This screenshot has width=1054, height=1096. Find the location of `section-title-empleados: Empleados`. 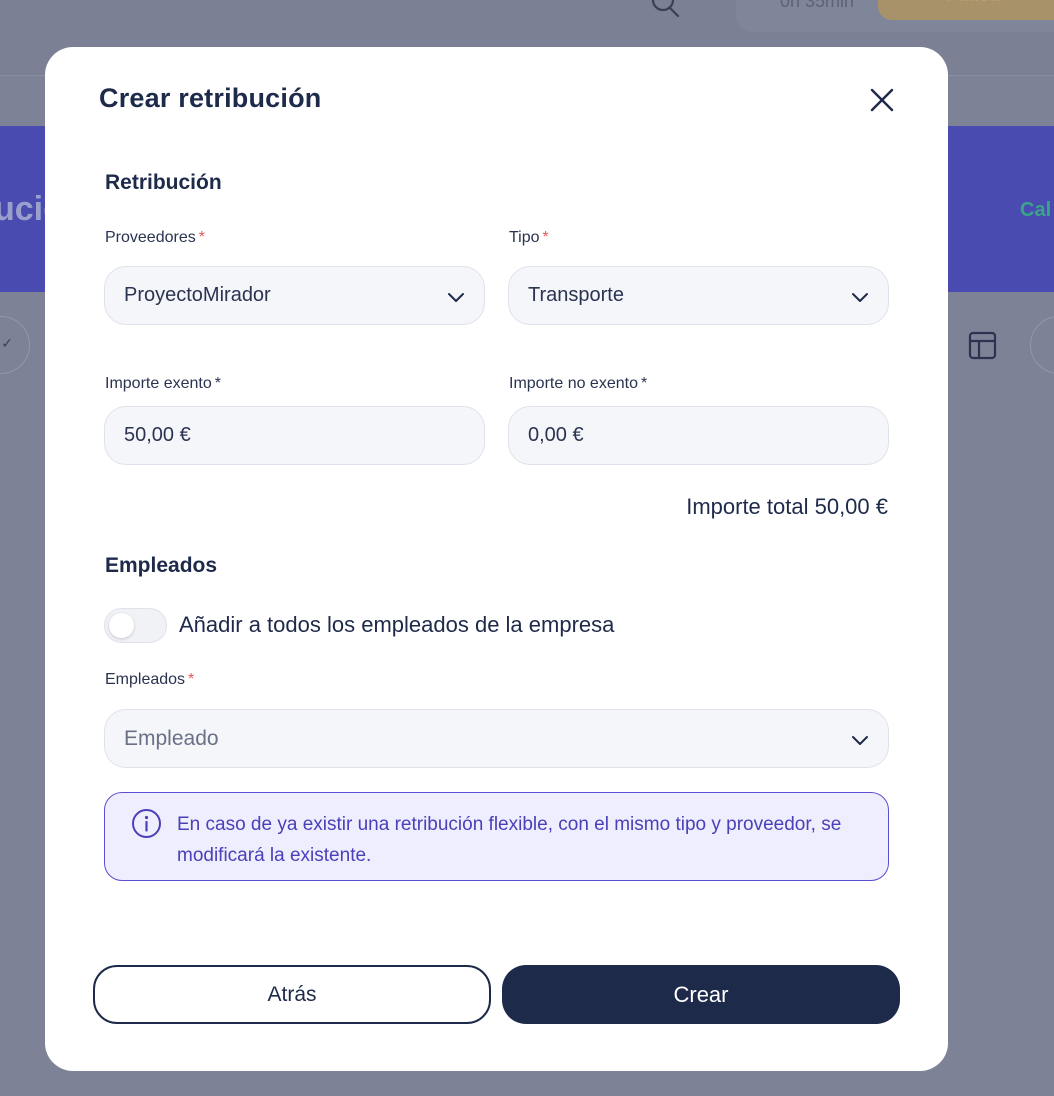

section-title-empleados: Empleados is located at coordinates (161, 565).